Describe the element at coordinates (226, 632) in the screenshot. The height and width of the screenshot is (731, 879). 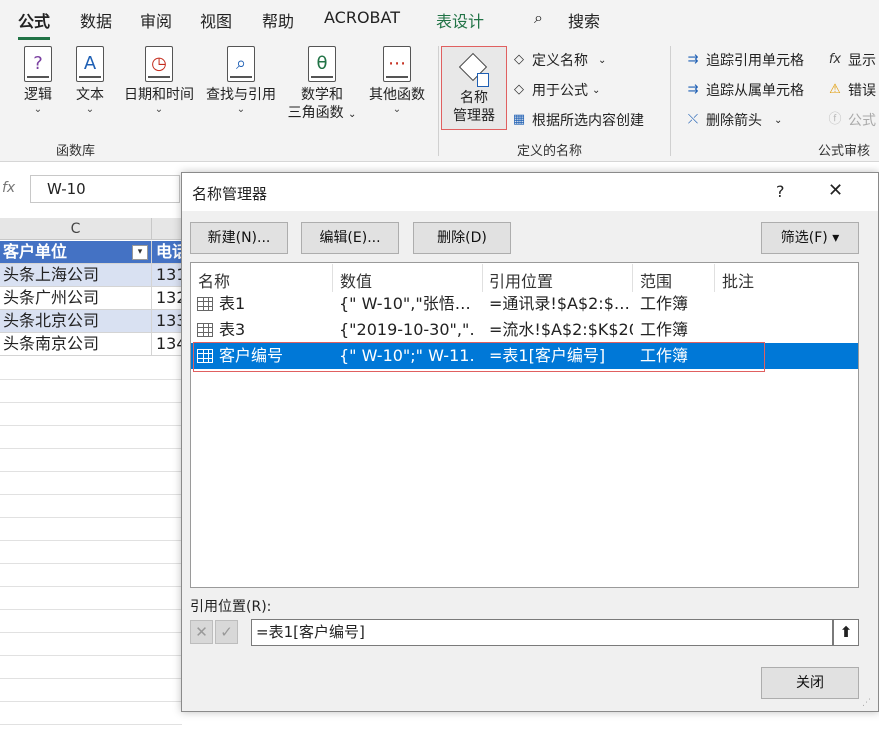
I see `confirm-edit-icon: ✓` at that location.